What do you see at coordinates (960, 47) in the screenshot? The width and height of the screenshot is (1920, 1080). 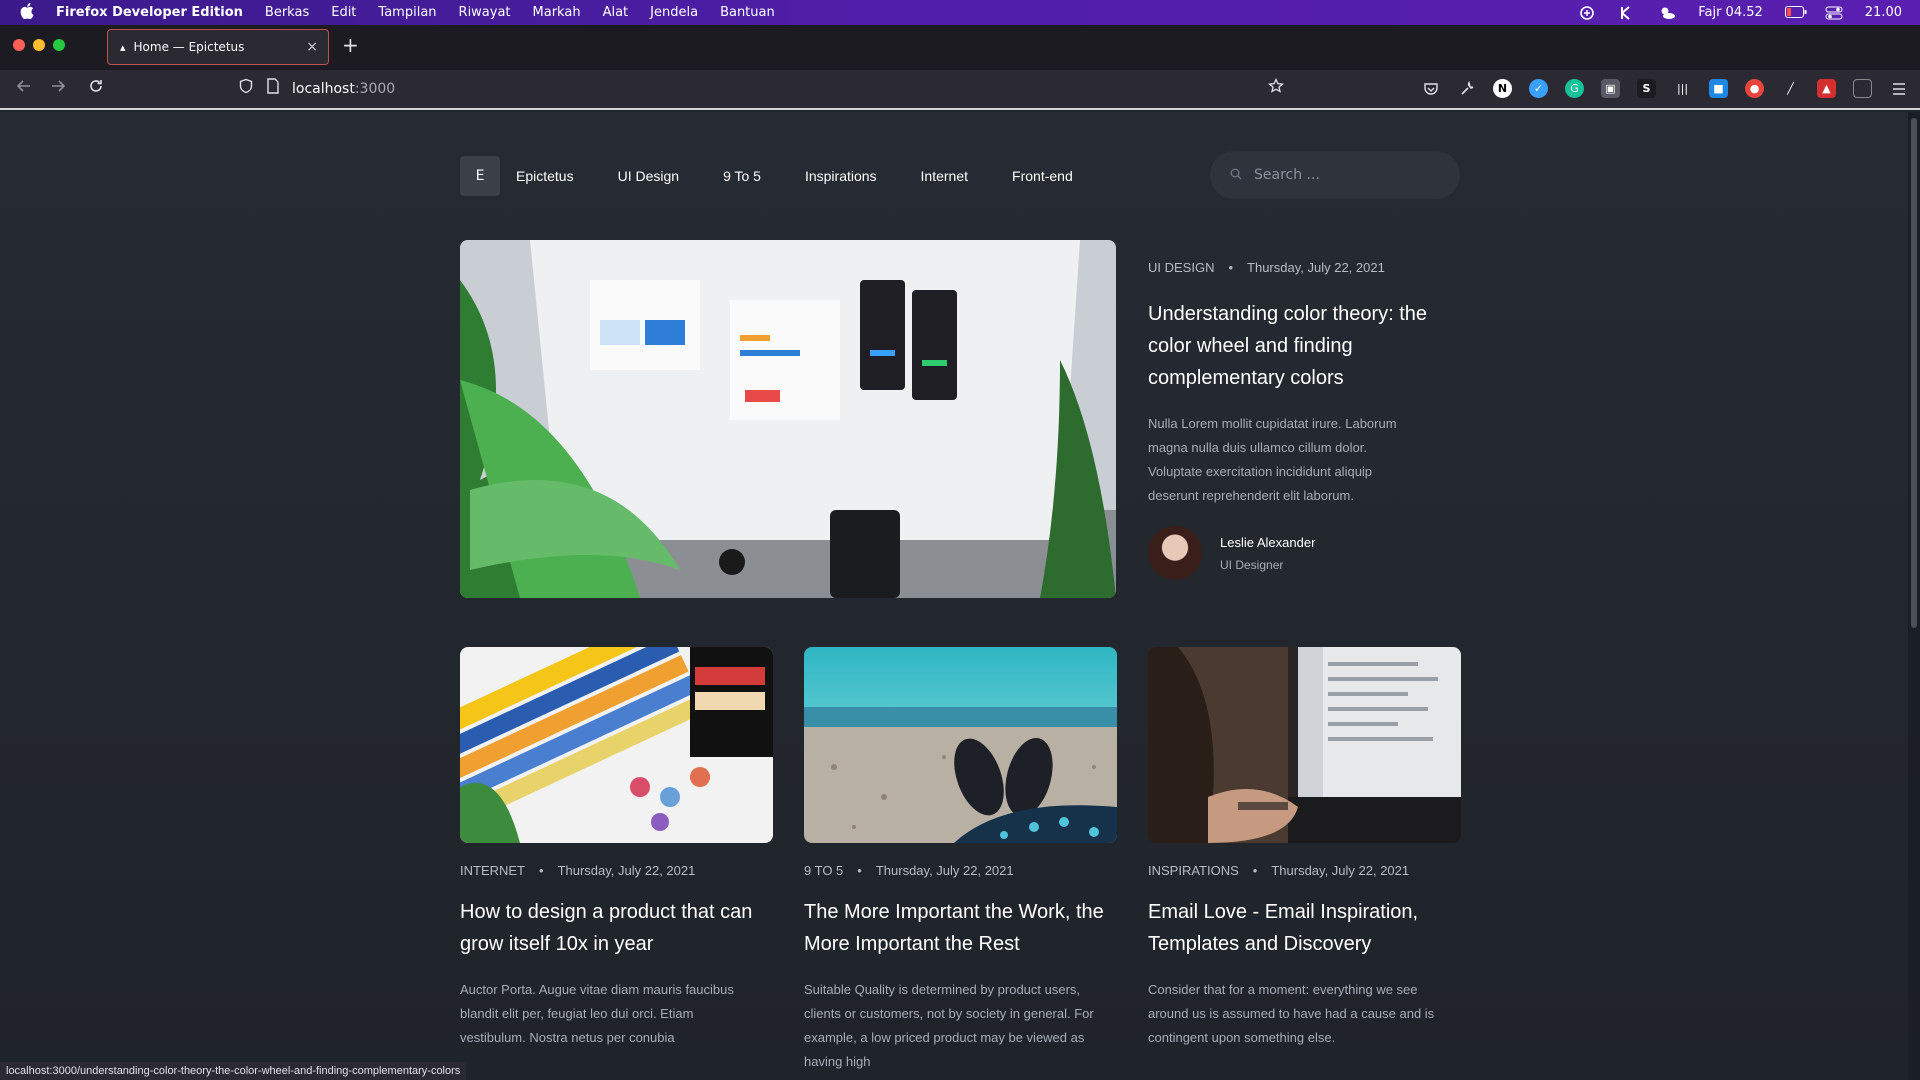 I see `tab-strip: ▴ Home — Epictetus × +` at bounding box center [960, 47].